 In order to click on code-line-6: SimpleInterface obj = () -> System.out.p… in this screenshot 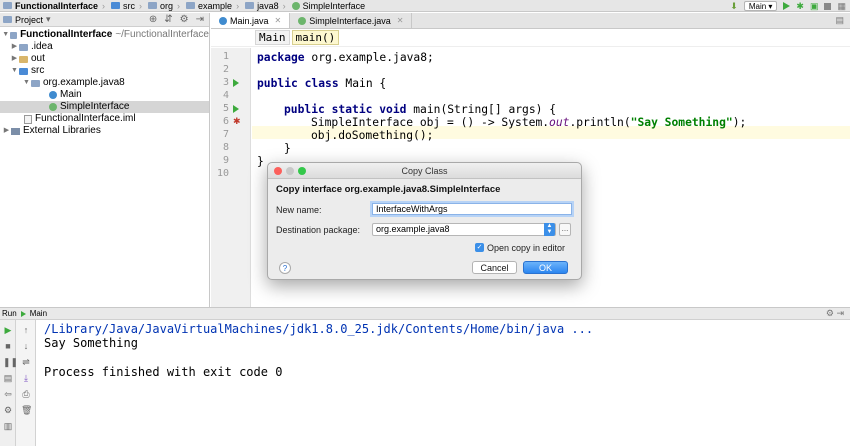, I will do `click(529, 122)`.